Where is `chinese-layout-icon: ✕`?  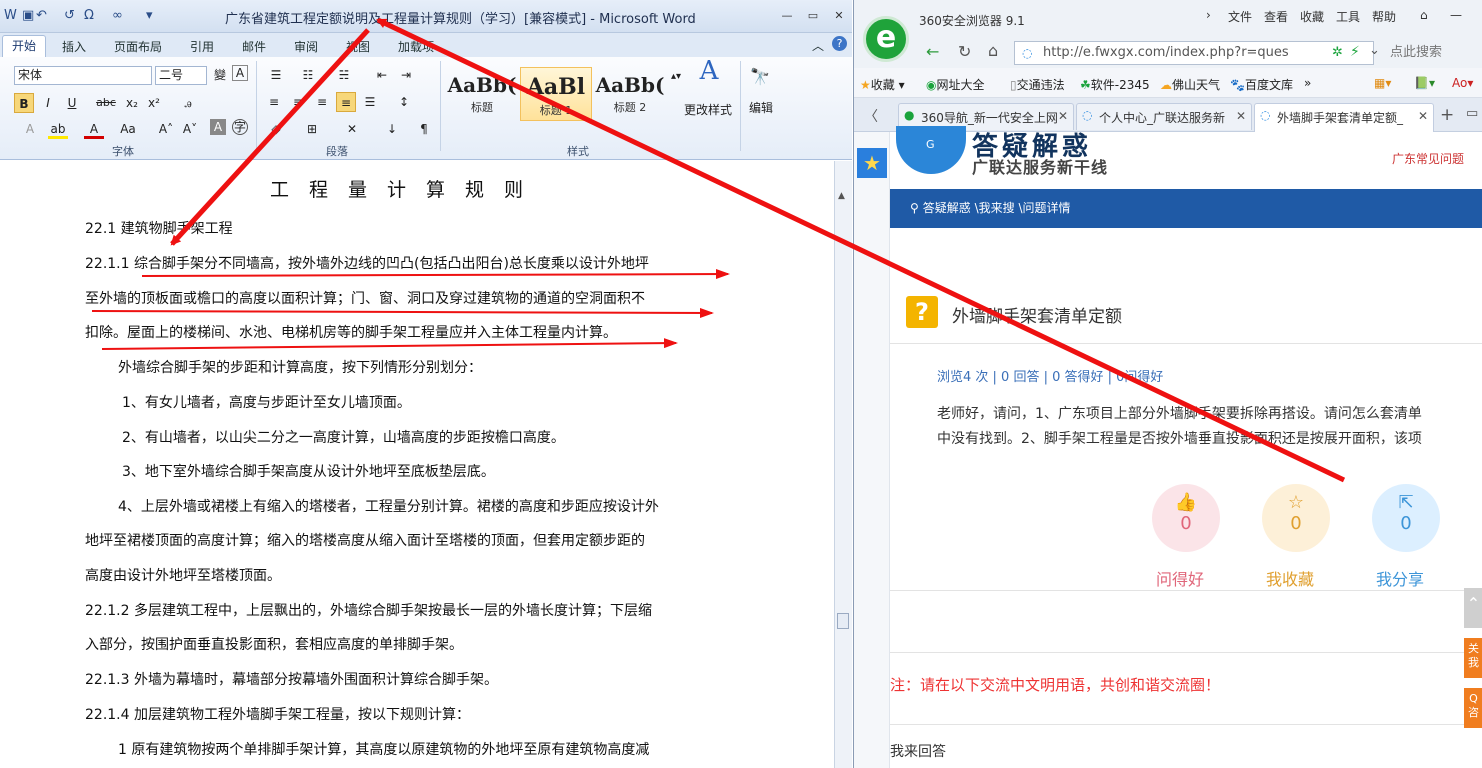 chinese-layout-icon: ✕ is located at coordinates (352, 129).